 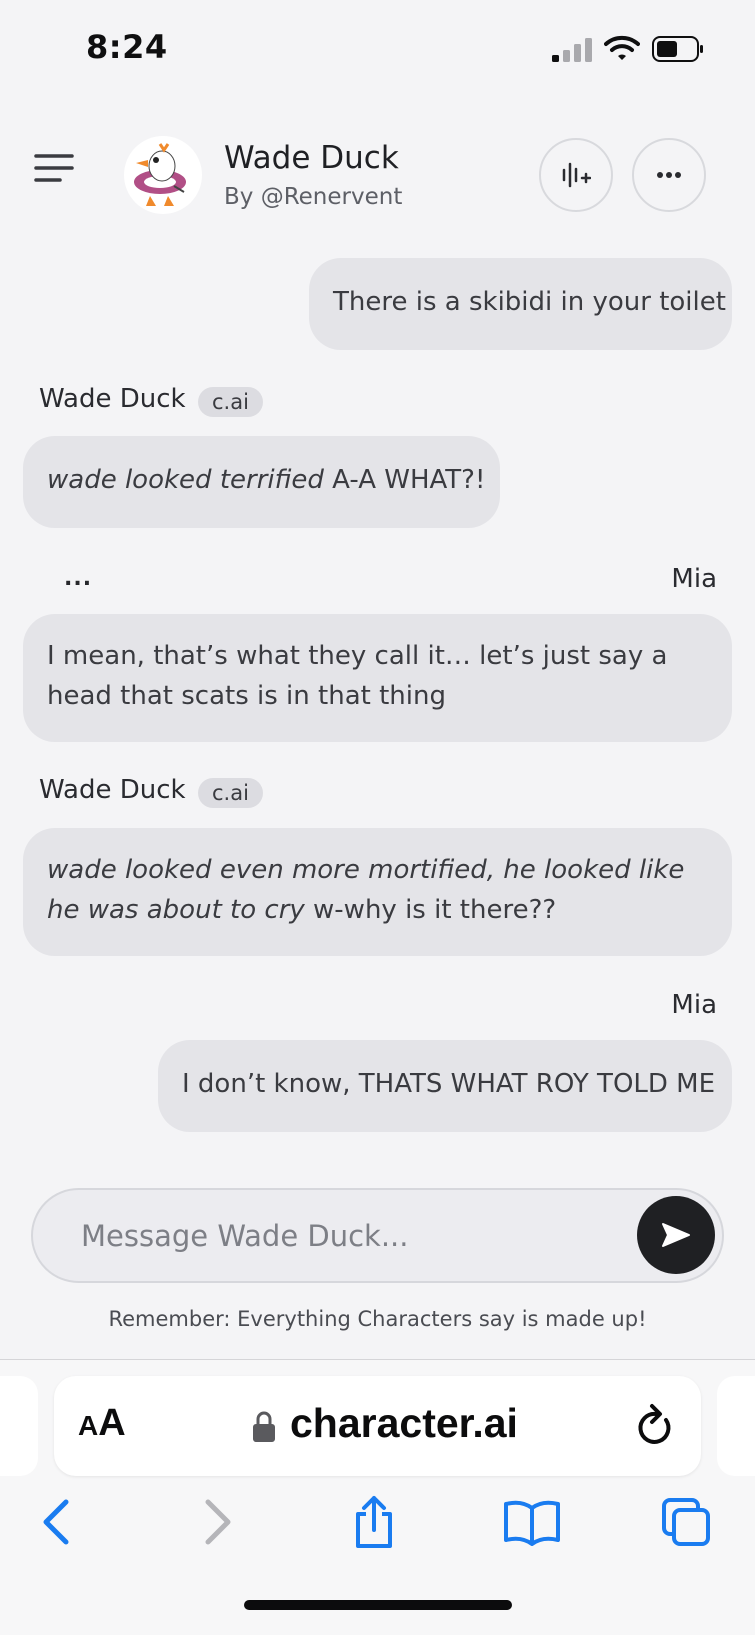 I want to click on previous-tab-preview, so click(x=19, y=1426).